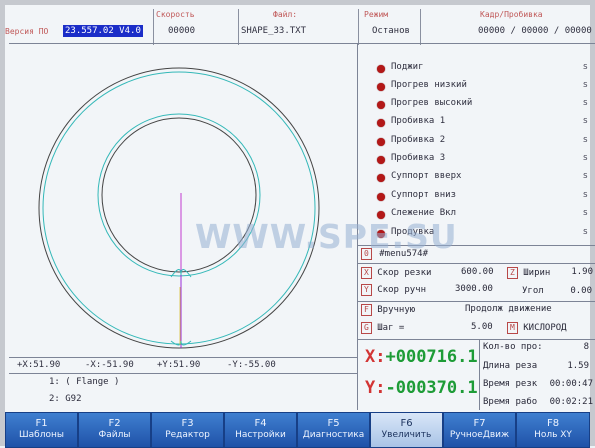 The height and width of the screenshot is (448, 595). Describe the element at coordinates (477, 272) in the screenshot. I see `cut-speed-value: 600.00` at that location.